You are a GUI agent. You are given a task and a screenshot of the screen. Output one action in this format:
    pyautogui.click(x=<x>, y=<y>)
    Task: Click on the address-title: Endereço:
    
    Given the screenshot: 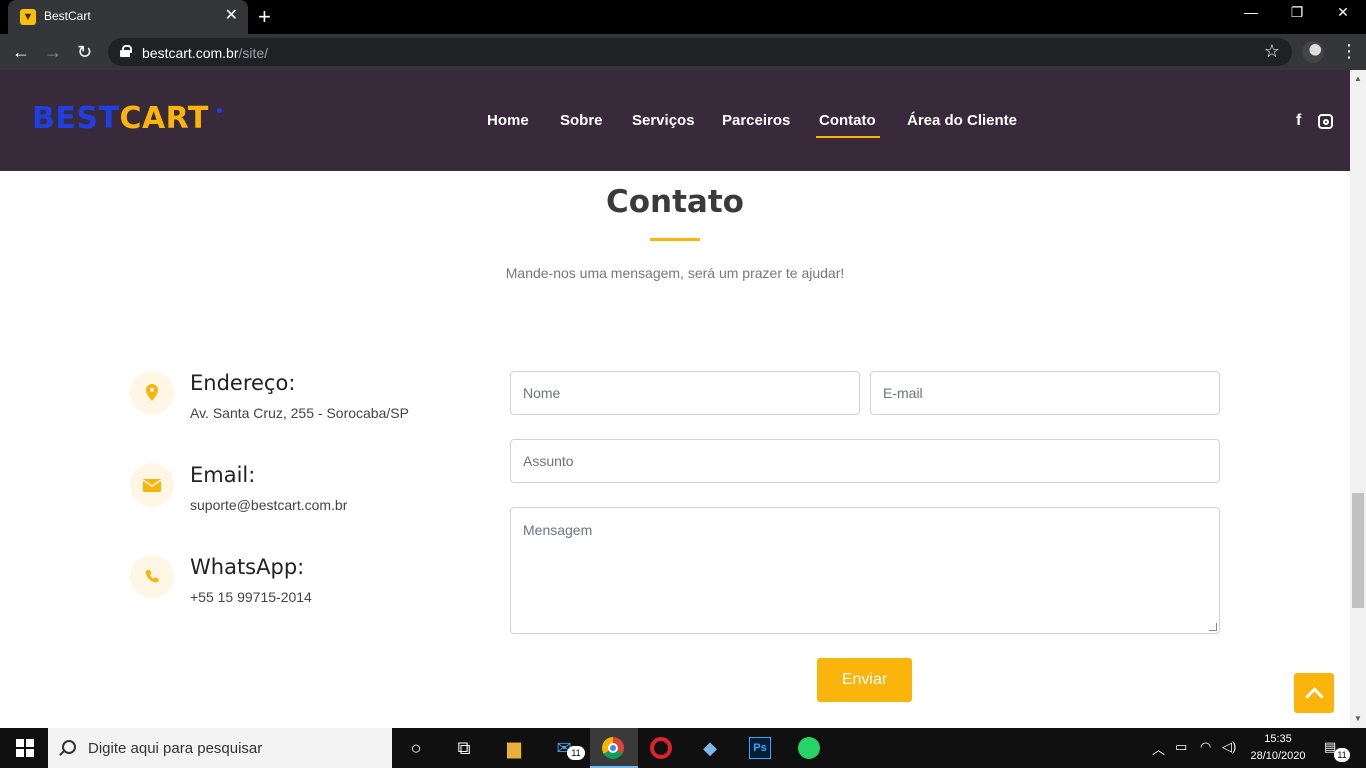 What is the action you would take?
    pyautogui.click(x=243, y=383)
    